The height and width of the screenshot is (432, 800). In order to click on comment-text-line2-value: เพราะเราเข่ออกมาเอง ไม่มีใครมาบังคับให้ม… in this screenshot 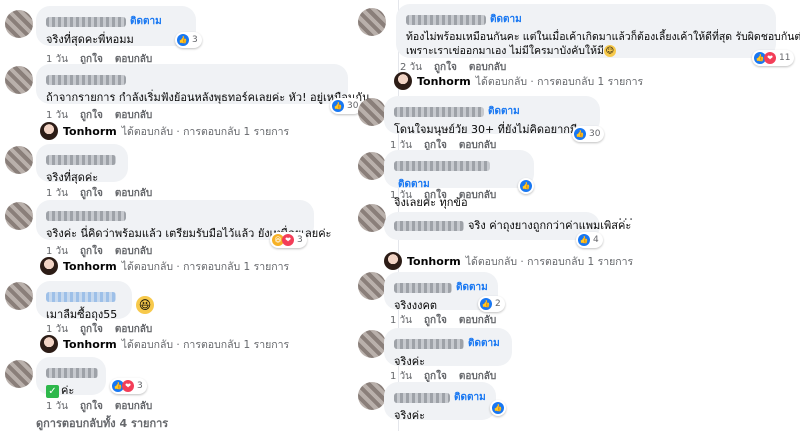, I will do `click(505, 51)`.